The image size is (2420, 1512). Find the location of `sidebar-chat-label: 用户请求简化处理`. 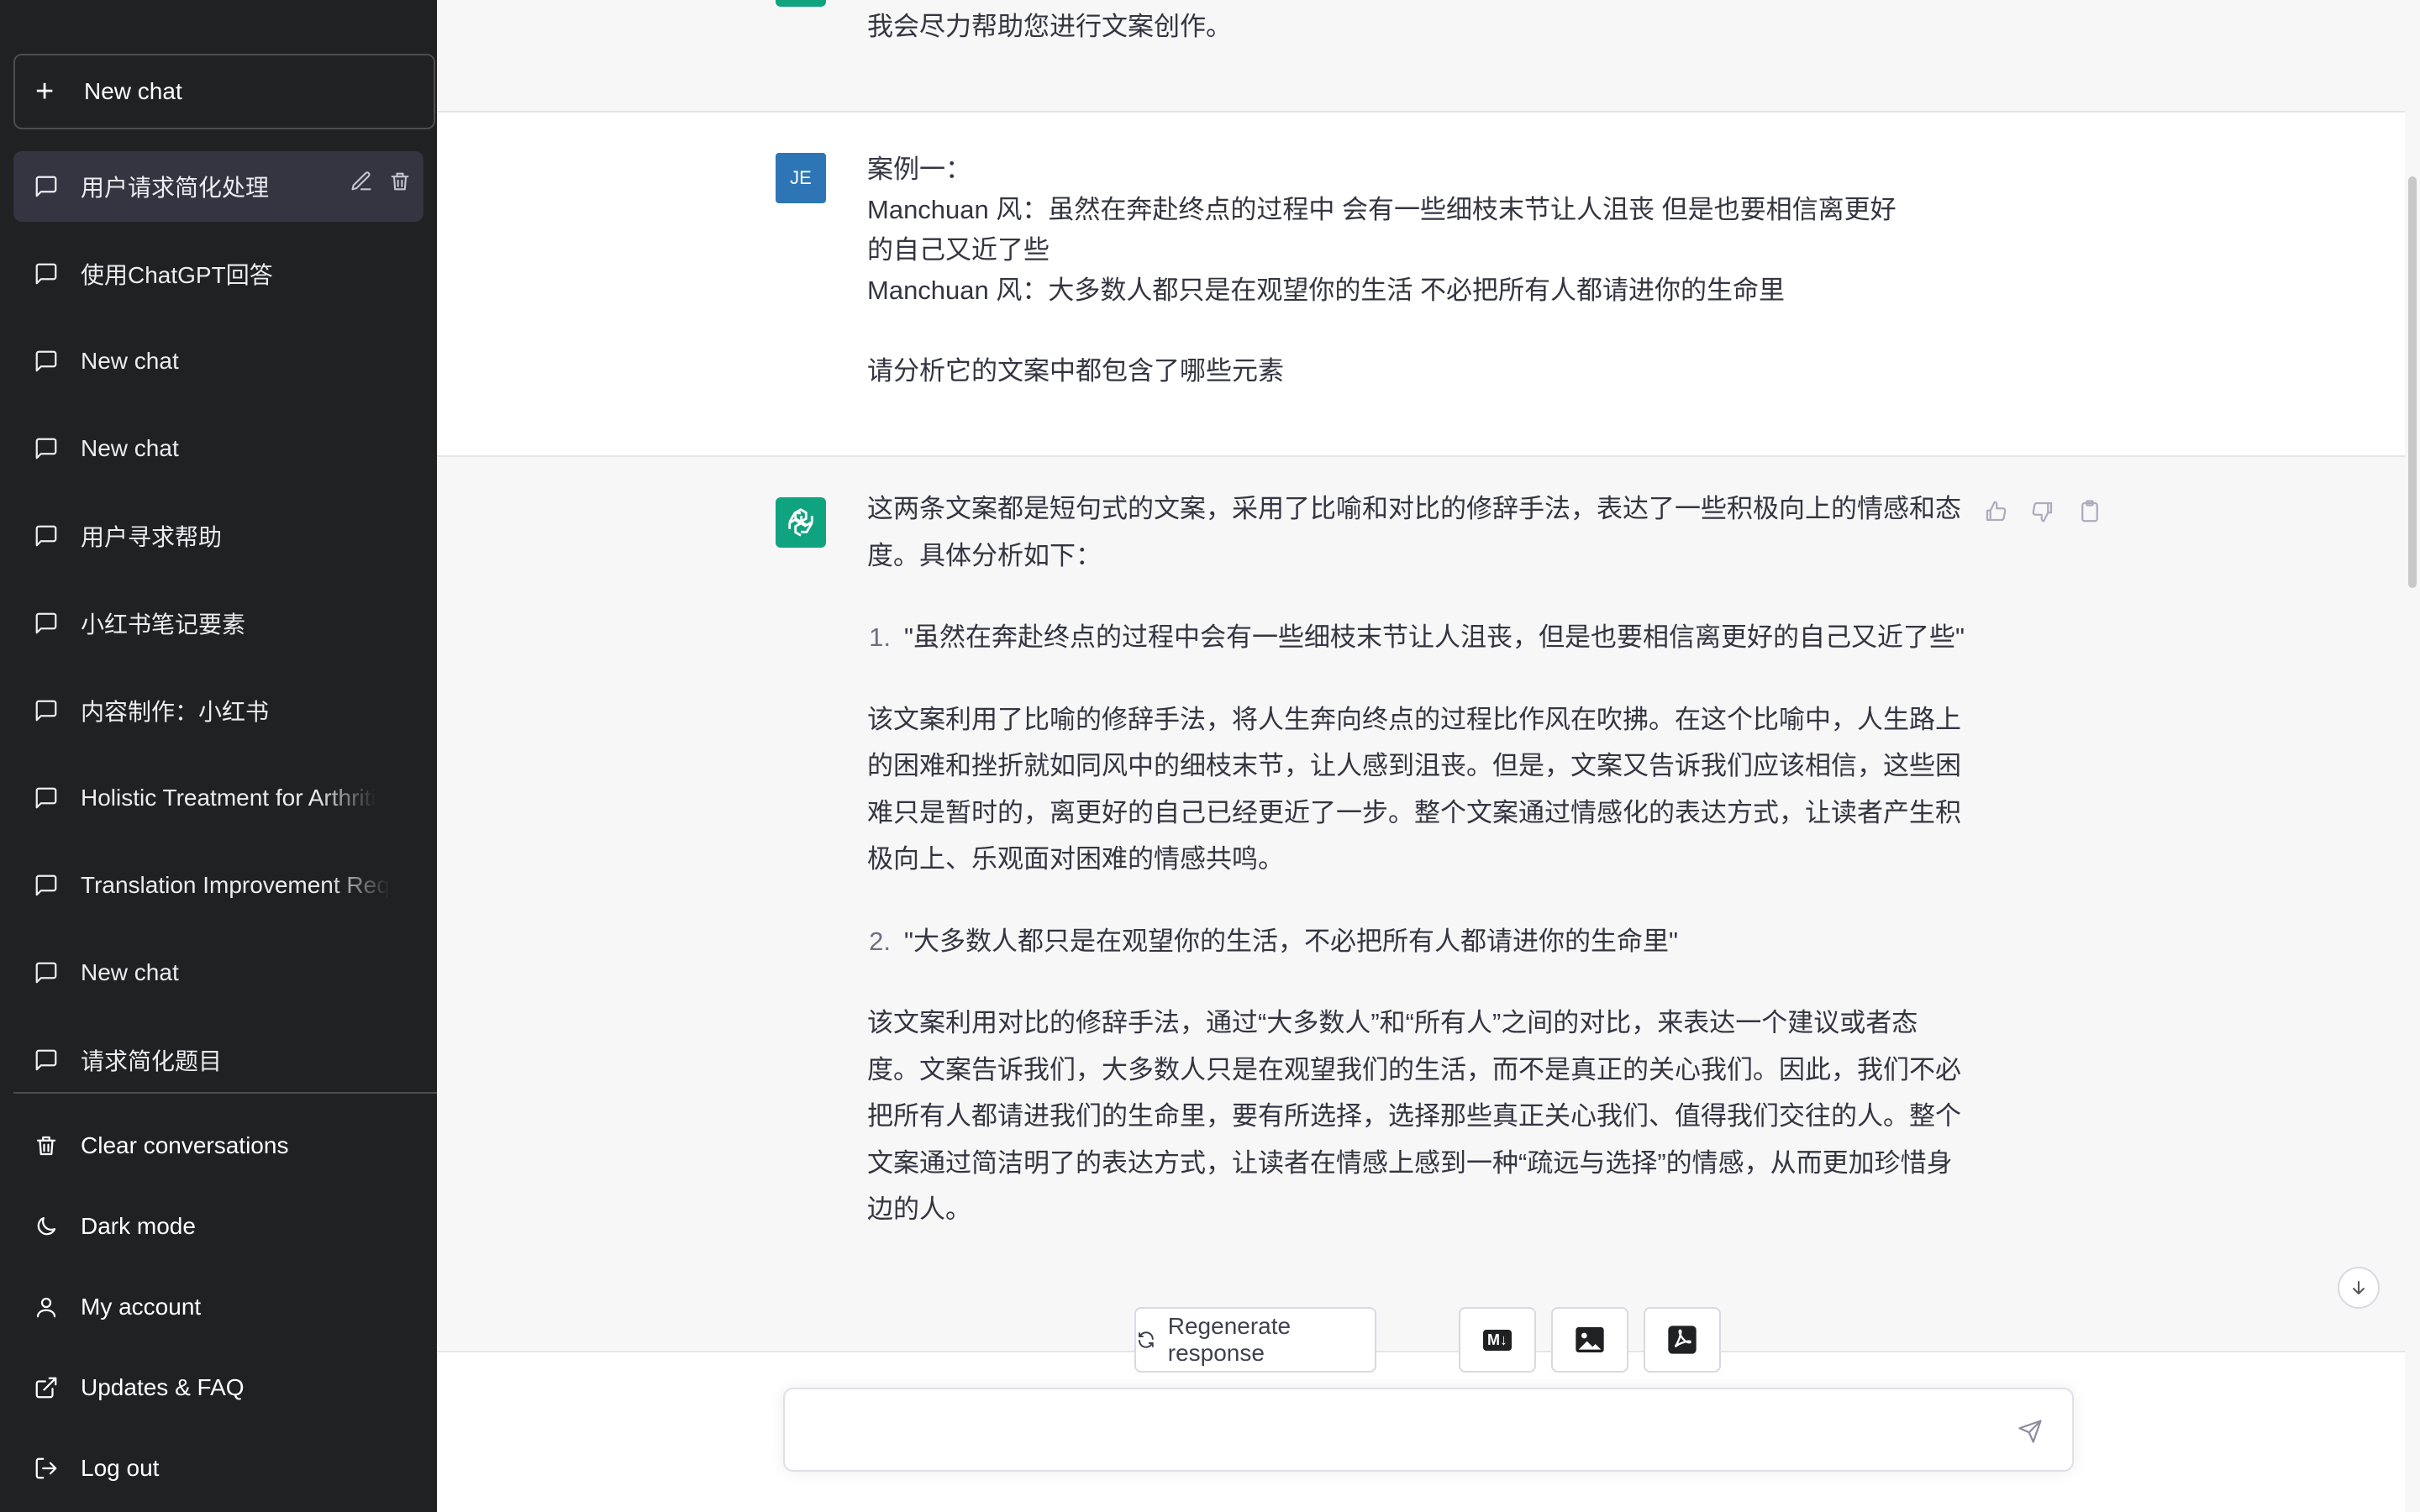

sidebar-chat-label: 用户请求简化处理 is located at coordinates (176, 188).